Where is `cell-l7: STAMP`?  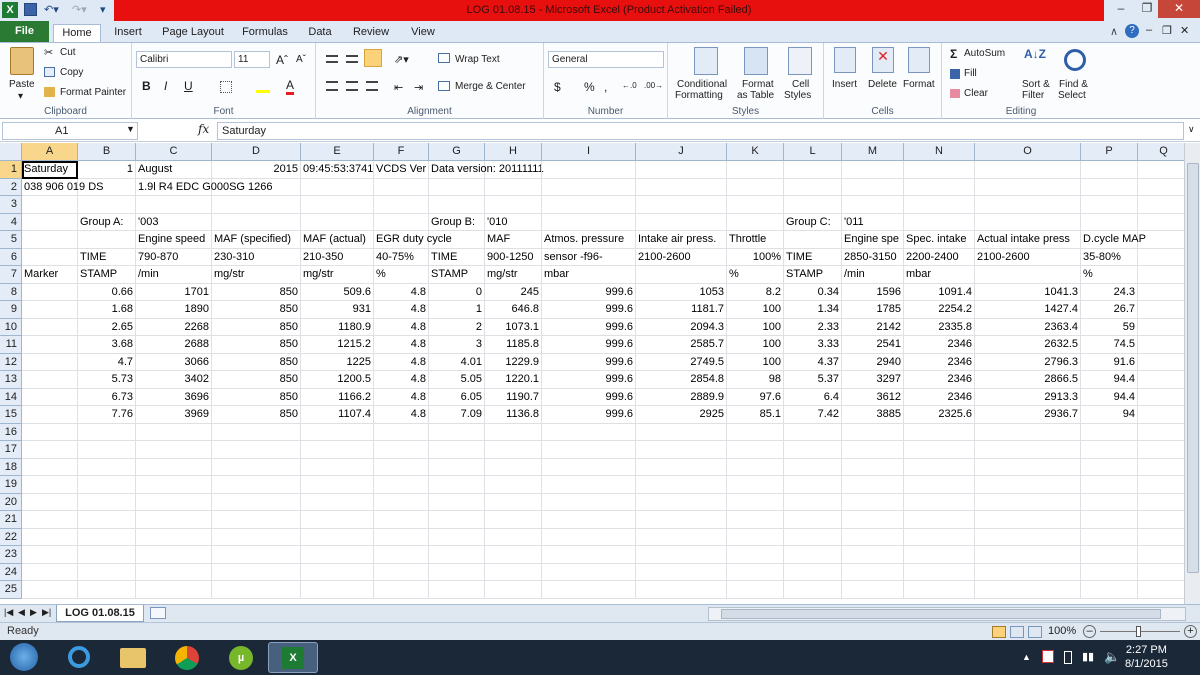
cell-l7: STAMP is located at coordinates (813, 275).